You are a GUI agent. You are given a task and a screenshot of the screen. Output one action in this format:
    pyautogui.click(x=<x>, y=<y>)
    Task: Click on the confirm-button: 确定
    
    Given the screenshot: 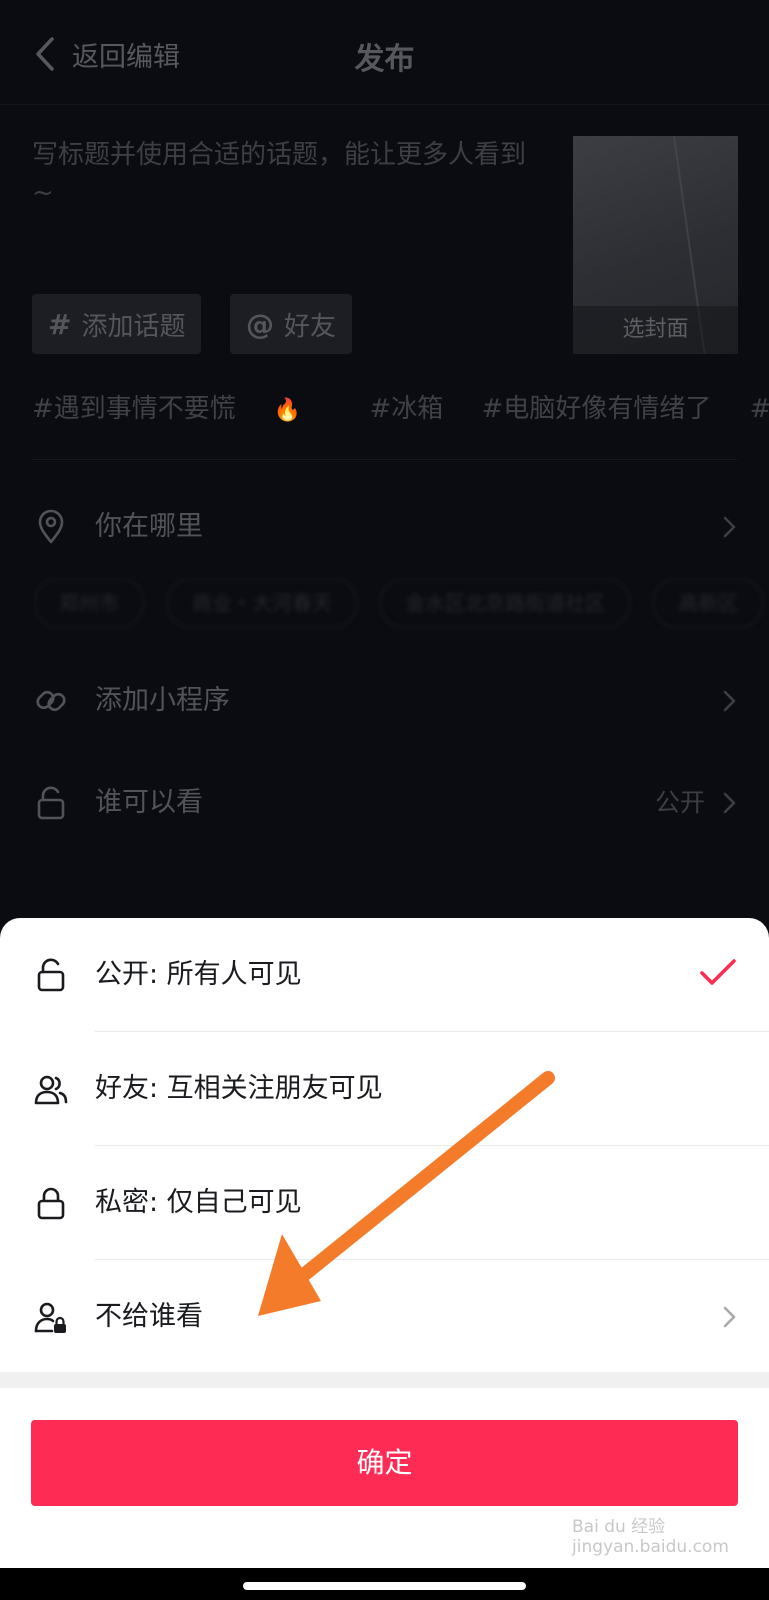 What is the action you would take?
    pyautogui.click(x=384, y=1463)
    